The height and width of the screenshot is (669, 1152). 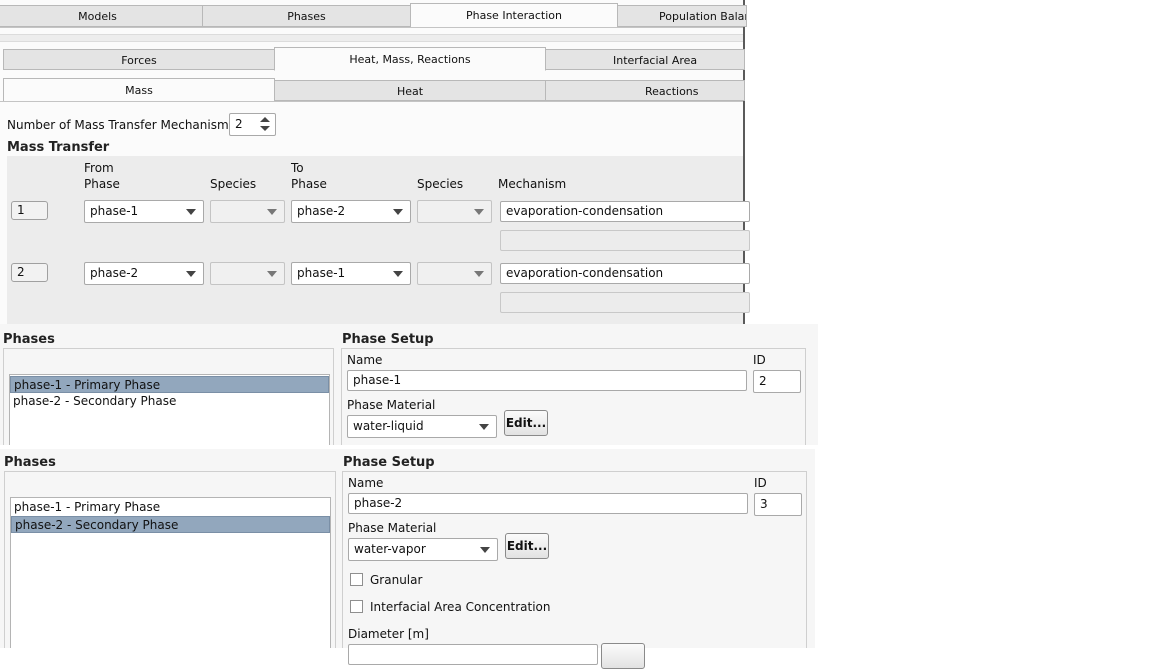 I want to click on row-1-number: 1, so click(x=29, y=210).